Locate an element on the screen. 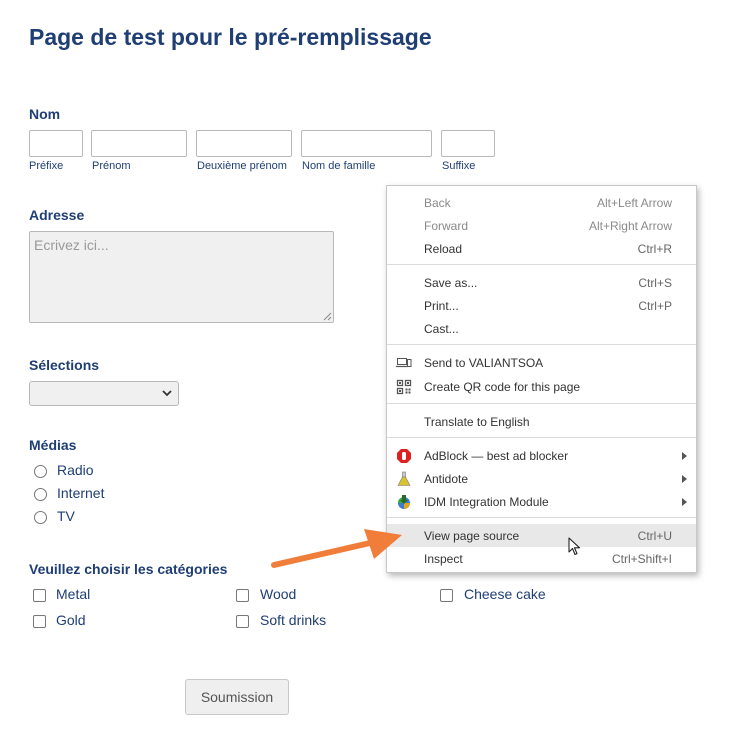  menu-item-label: Inspect is located at coordinates (443, 559).